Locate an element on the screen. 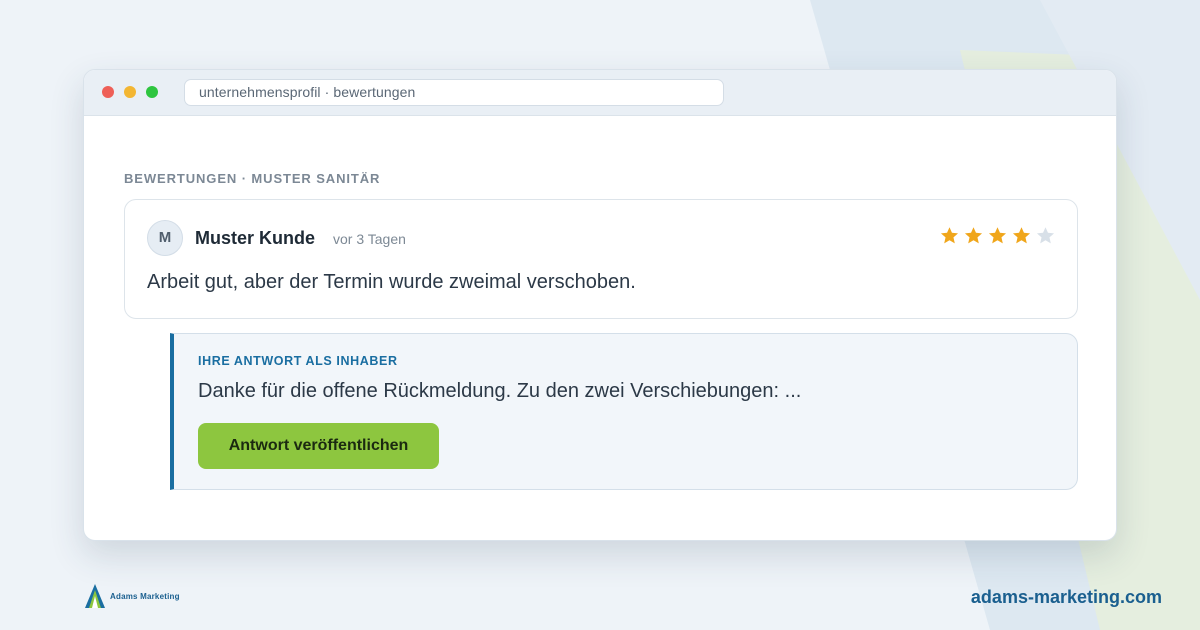 This screenshot has height=630, width=1200. maximize-window-dot is located at coordinates (152, 92).